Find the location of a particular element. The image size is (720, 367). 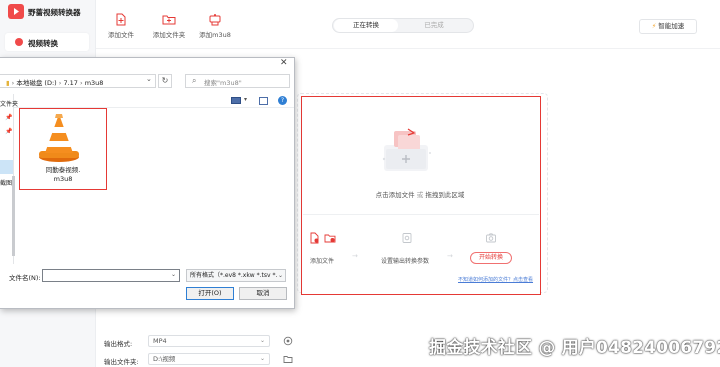

lightning-icon: ⚡ is located at coordinates (654, 26).